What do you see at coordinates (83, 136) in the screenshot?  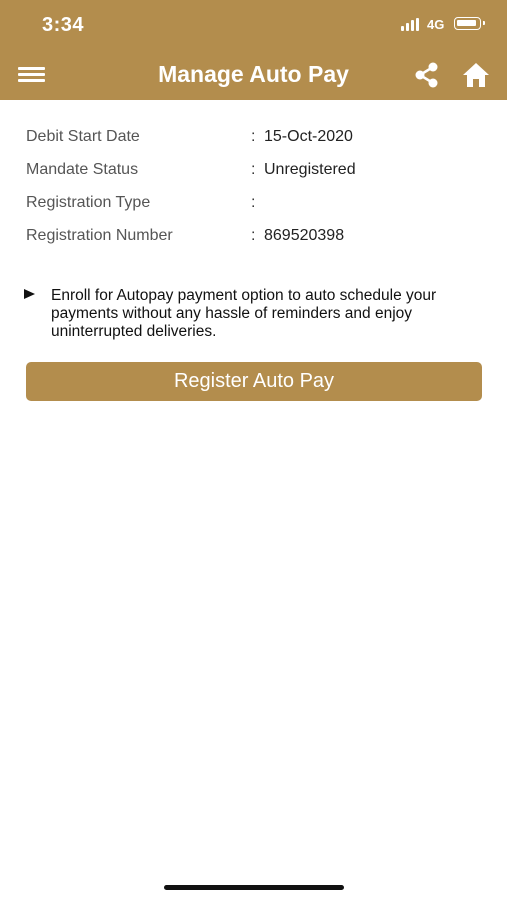 I see `detail-label: Debit Start Date` at bounding box center [83, 136].